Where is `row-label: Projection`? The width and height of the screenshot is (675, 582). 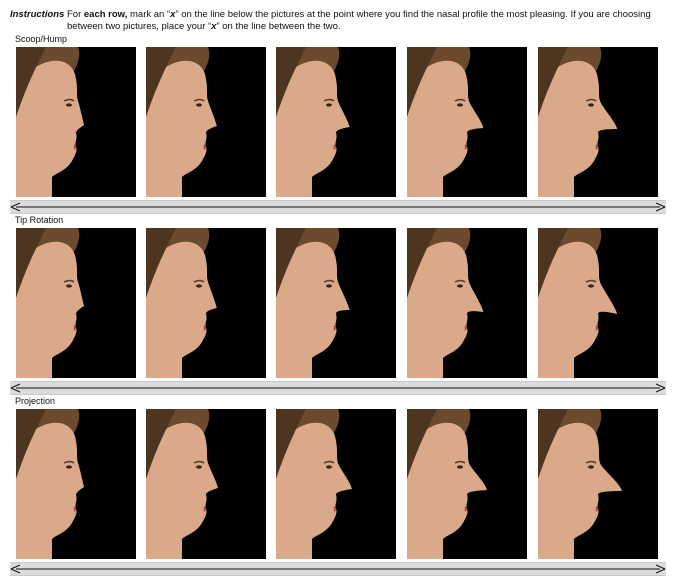
row-label: Projection is located at coordinates (35, 401).